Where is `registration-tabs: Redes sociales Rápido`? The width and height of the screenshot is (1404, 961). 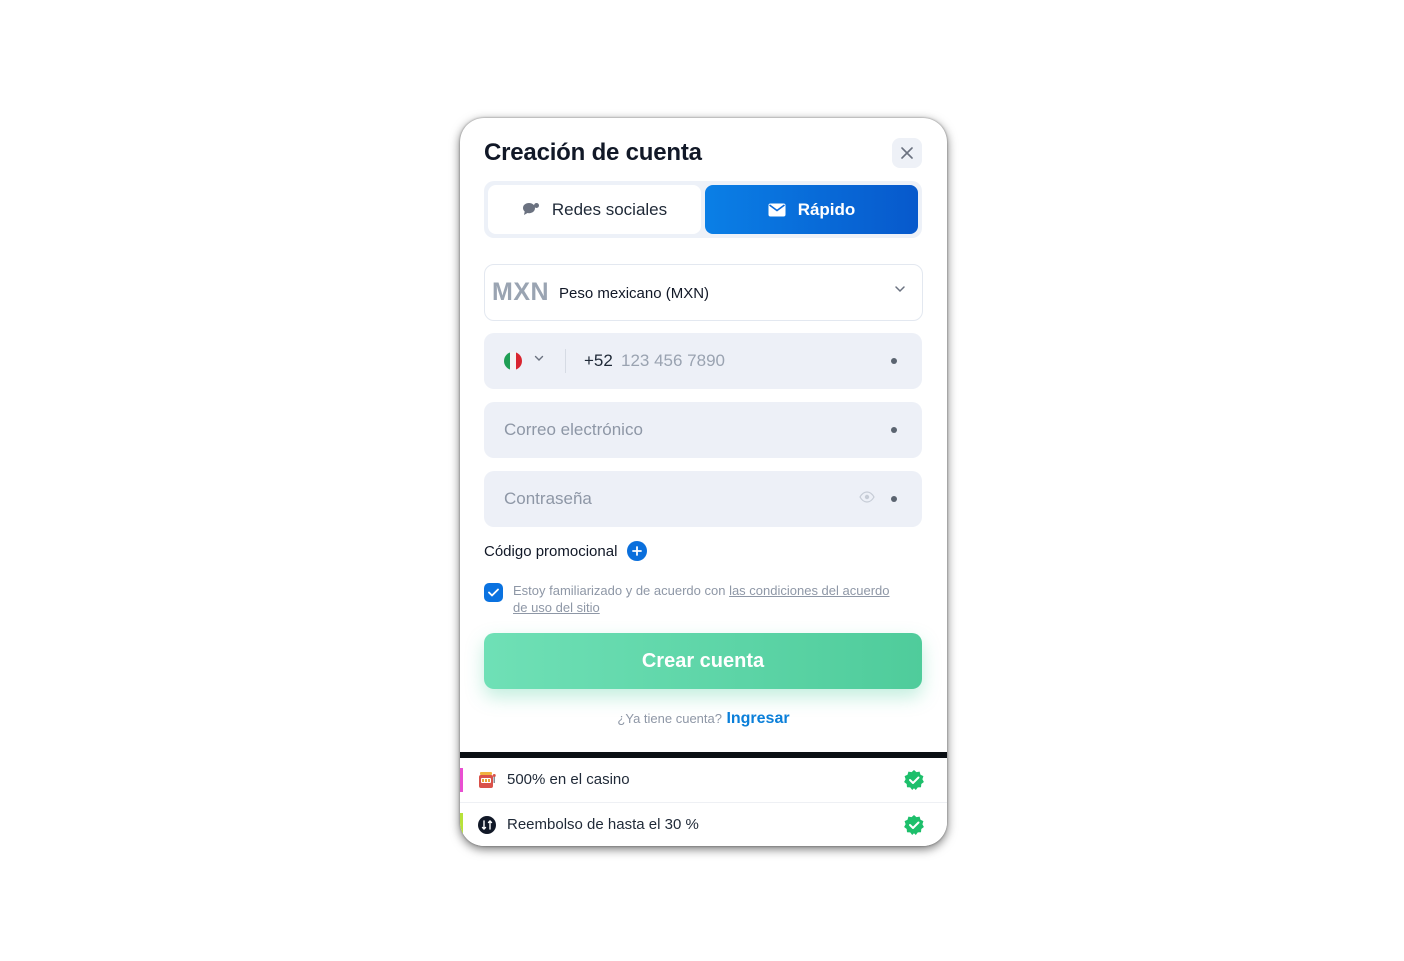 registration-tabs: Redes sociales Rápido is located at coordinates (703, 209).